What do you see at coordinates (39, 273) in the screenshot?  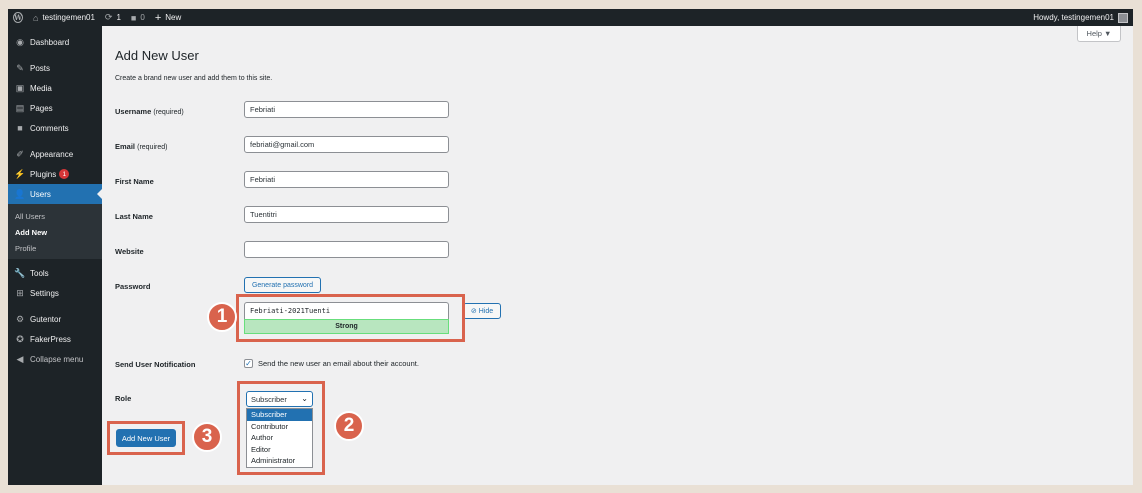 I see `menu-label: Tools` at bounding box center [39, 273].